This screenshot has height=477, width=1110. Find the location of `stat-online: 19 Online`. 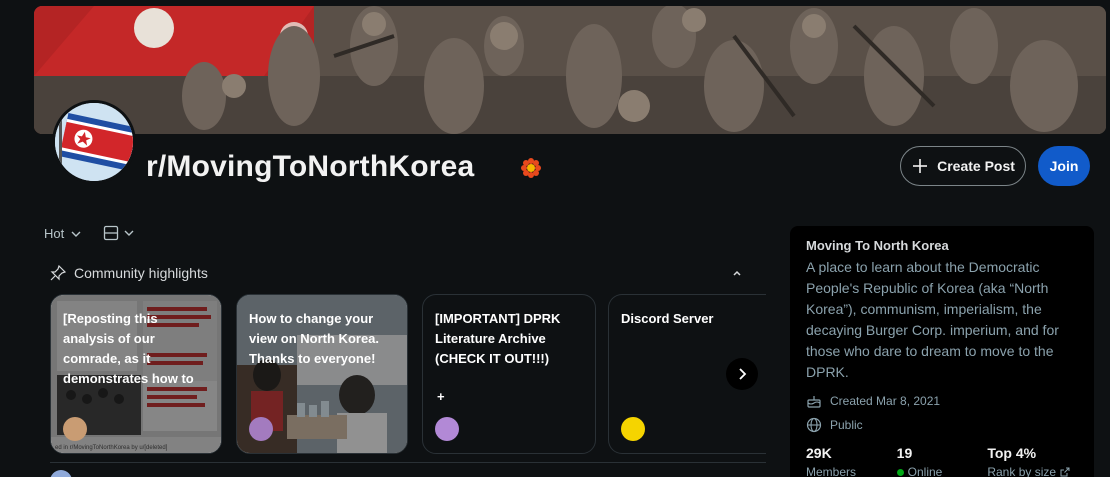

stat-online: 19 Online is located at coordinates (942, 461).